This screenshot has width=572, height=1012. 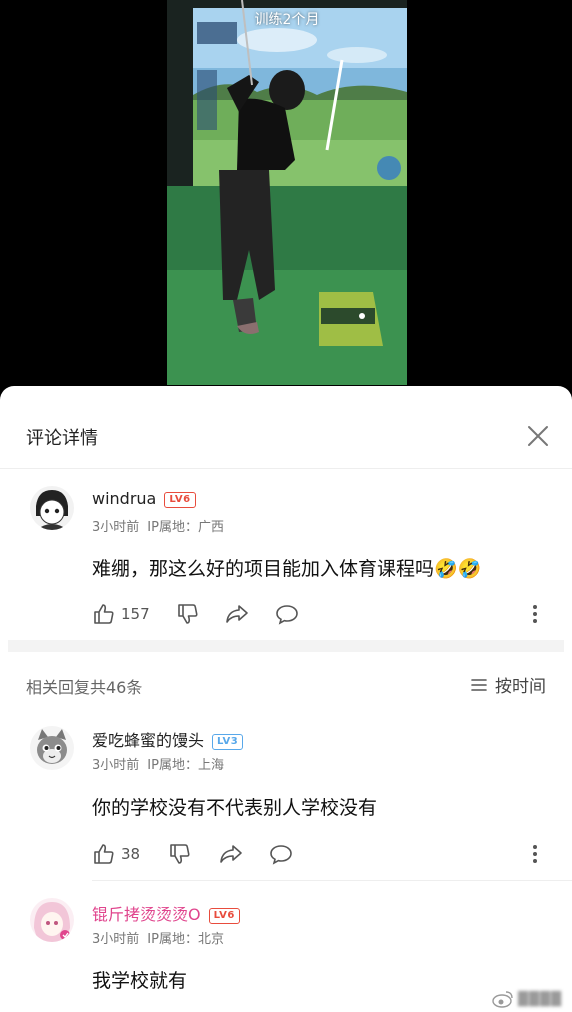 I want to click on like-count: 157, so click(x=135, y=614).